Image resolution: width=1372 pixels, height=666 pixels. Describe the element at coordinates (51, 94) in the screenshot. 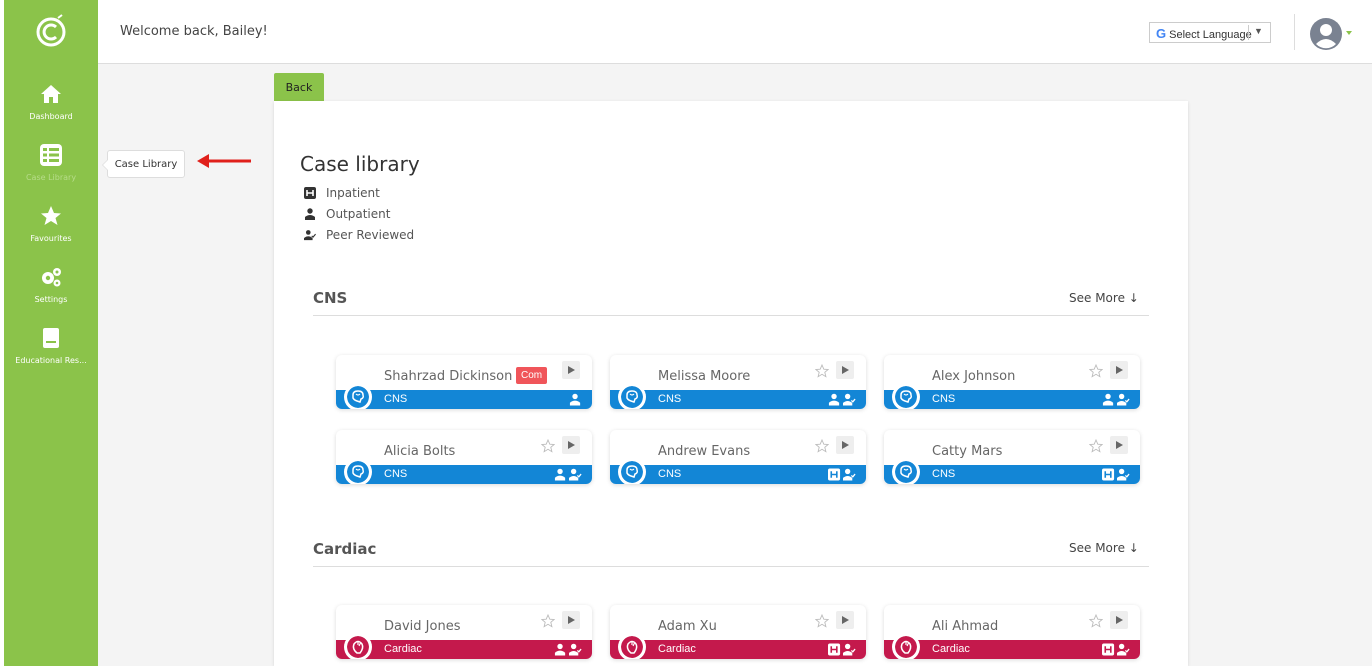

I see `home-icon` at that location.